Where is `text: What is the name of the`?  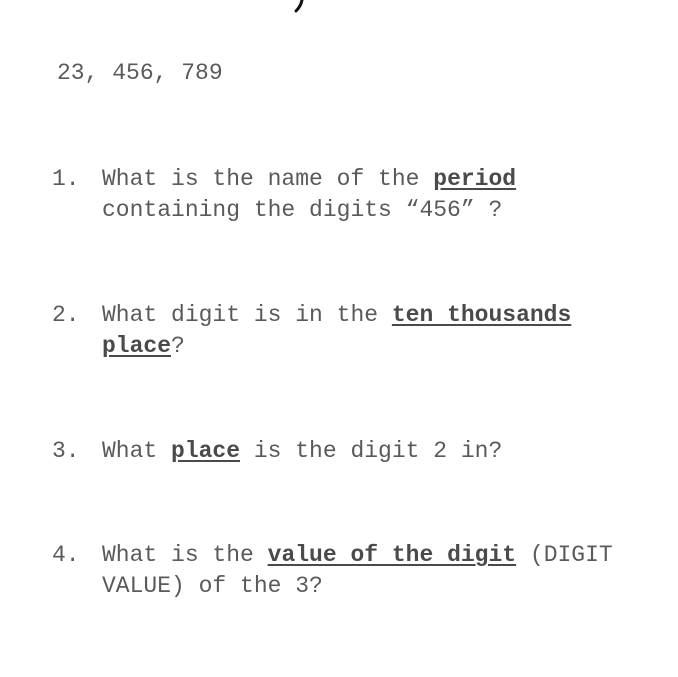
text: What is the name of the is located at coordinates (268, 179).